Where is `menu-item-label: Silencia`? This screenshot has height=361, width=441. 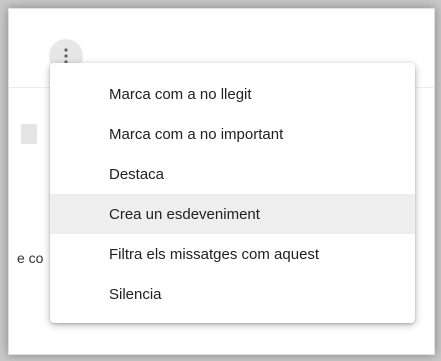 menu-item-label: Silencia is located at coordinates (135, 294).